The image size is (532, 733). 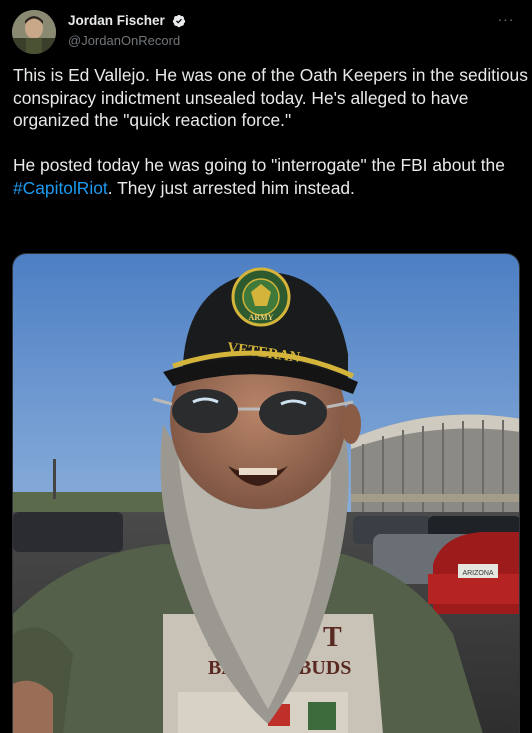 What do you see at coordinates (231, 187) in the screenshot?
I see `tweet-text-segment: . They just arrested him instead.` at bounding box center [231, 187].